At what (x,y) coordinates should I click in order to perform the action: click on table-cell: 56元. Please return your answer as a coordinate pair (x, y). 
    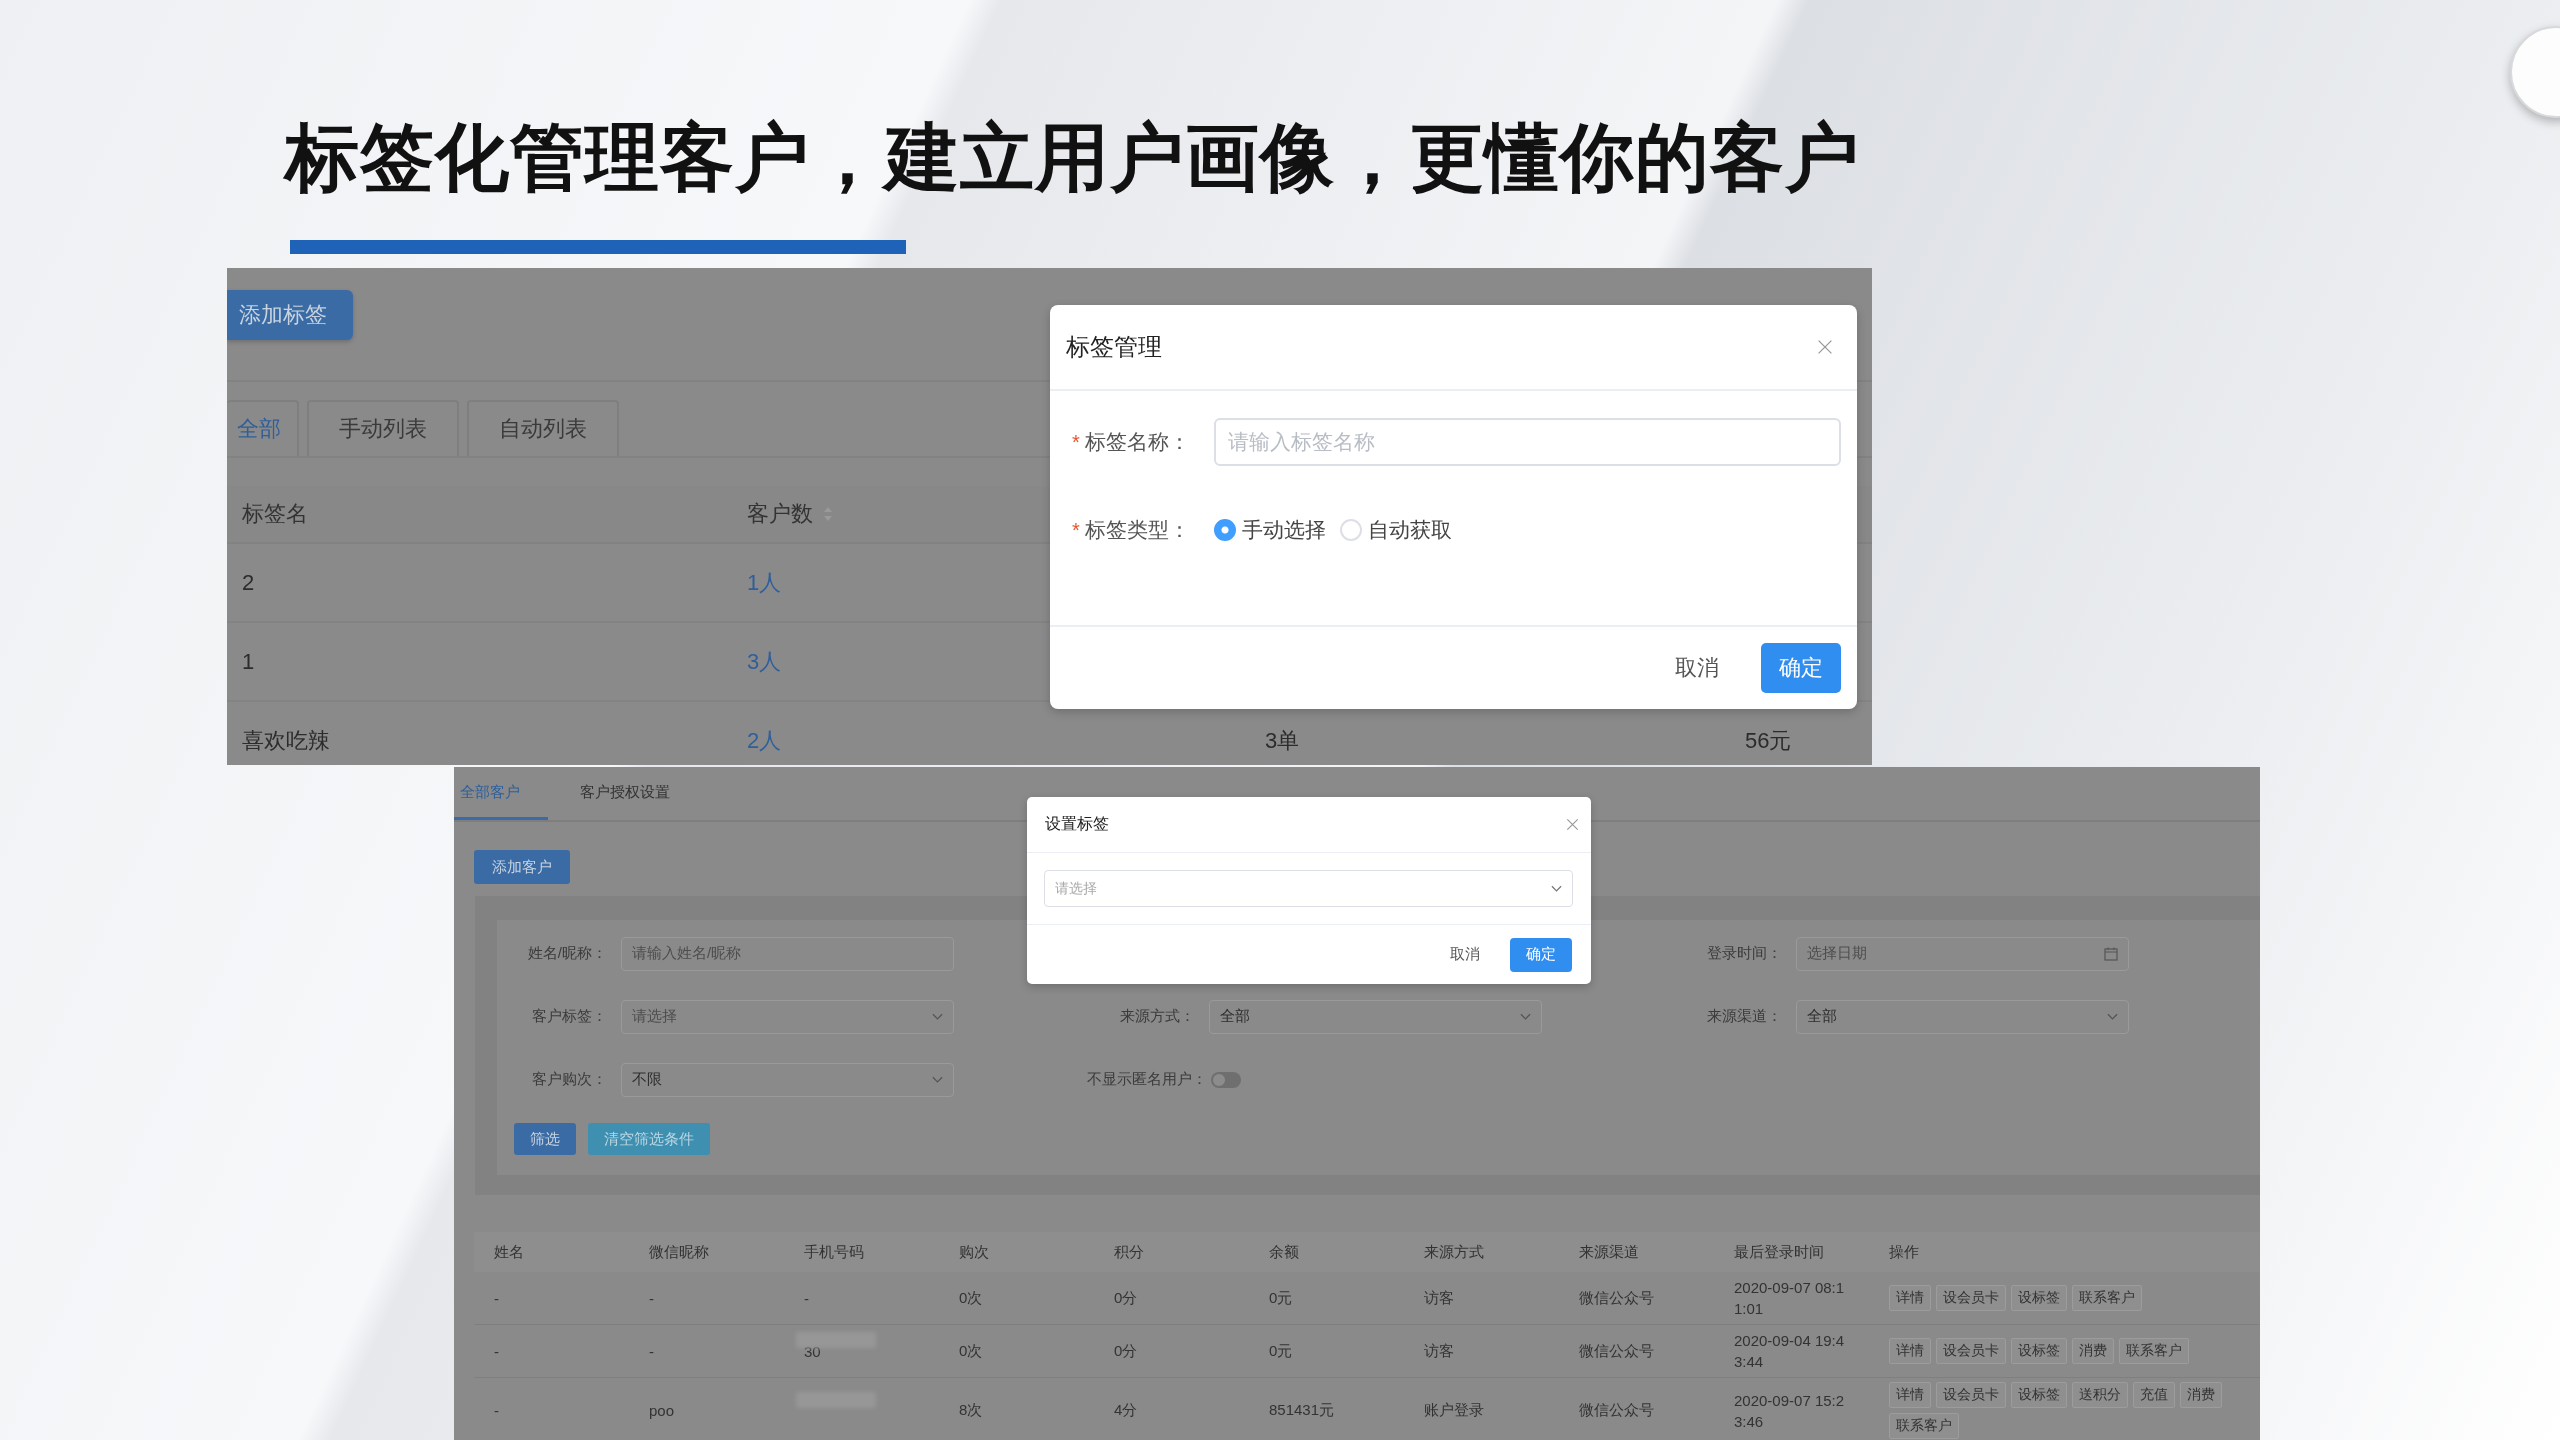
    Looking at the image, I should click on (1768, 740).